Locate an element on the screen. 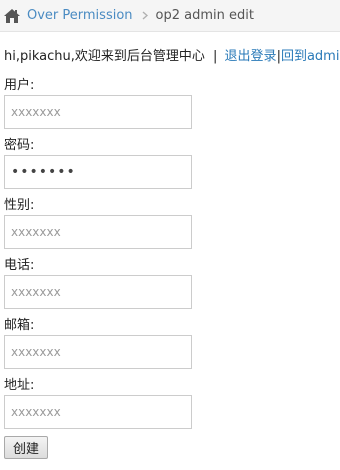 The image size is (340, 470). phone-label: 电话: is located at coordinates (19, 265).